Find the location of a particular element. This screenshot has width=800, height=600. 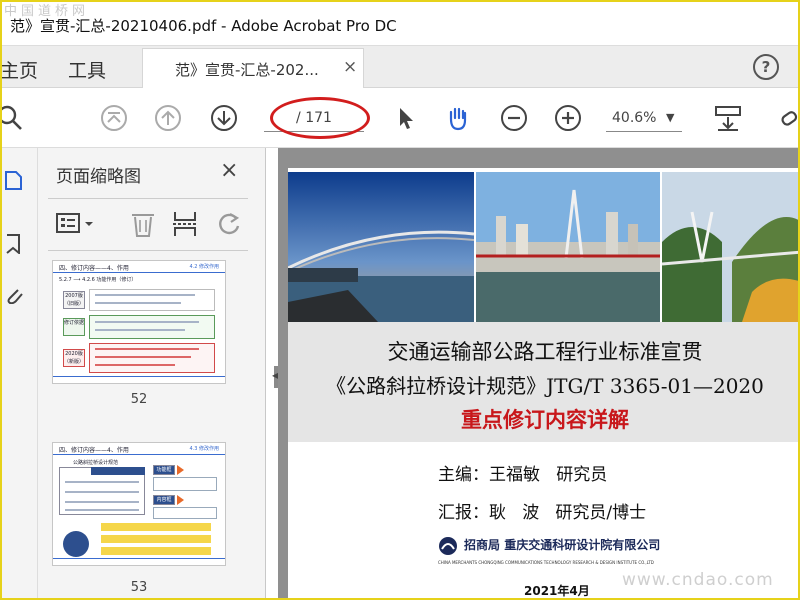

doc-date: 2021年4月 is located at coordinates (557, 591).